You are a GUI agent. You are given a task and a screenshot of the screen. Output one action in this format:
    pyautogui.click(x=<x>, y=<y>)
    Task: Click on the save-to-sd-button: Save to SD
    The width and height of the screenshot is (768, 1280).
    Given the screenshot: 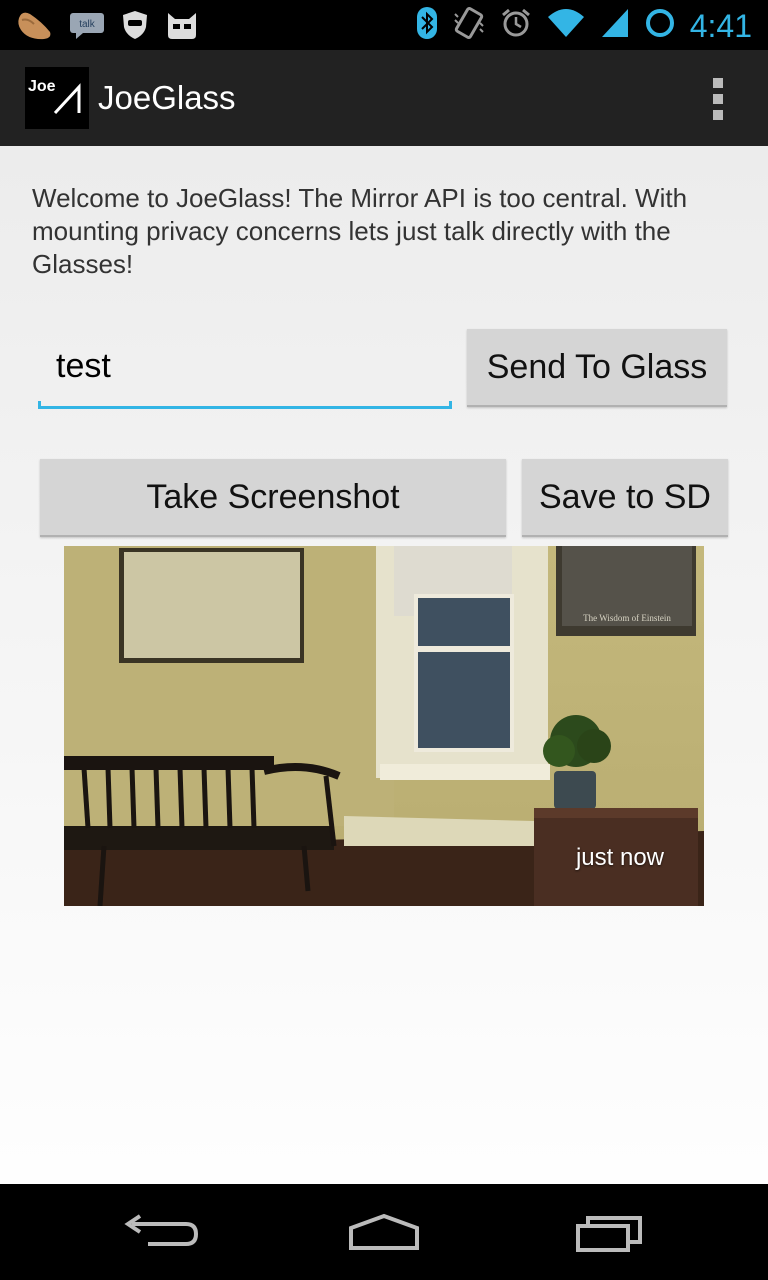 What is the action you would take?
    pyautogui.click(x=625, y=498)
    